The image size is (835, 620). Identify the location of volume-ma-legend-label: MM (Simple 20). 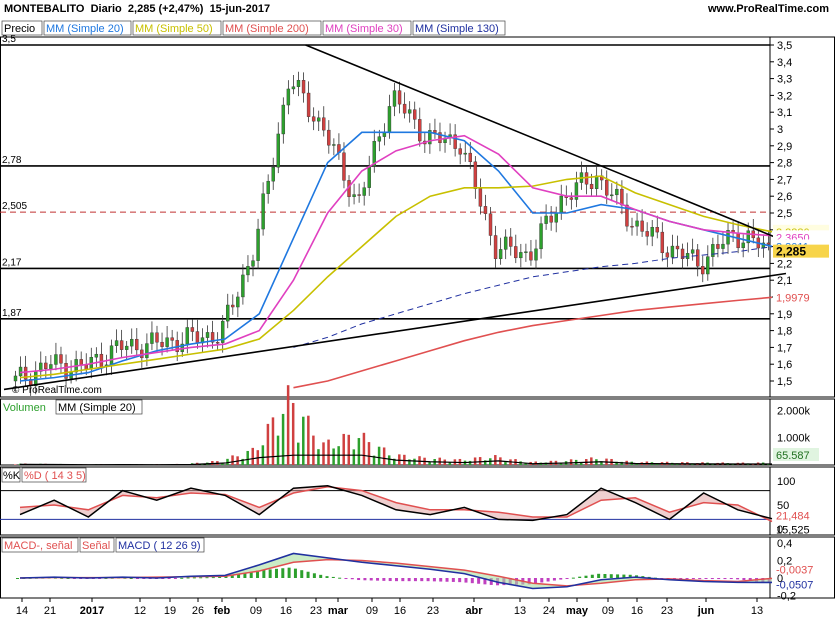
(97, 408).